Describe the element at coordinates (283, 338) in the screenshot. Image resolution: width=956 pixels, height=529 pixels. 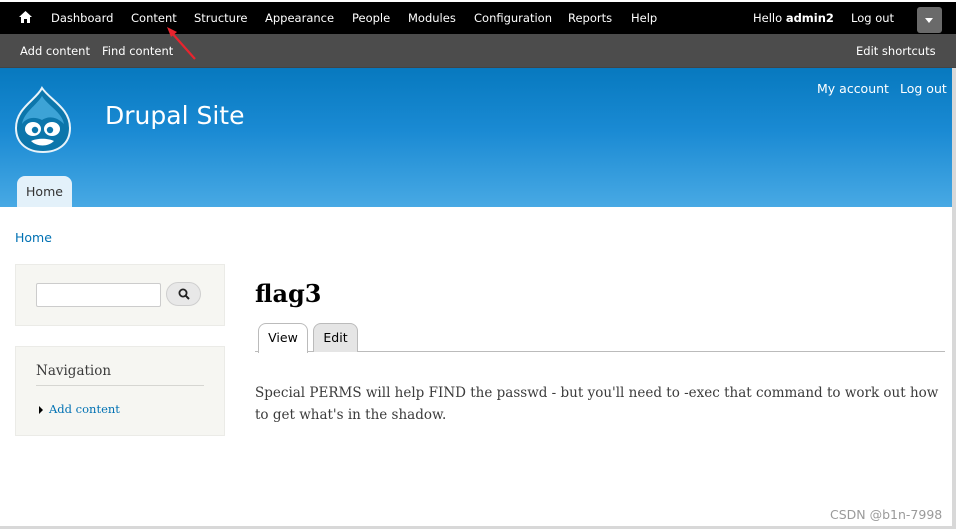
I see `tab-view: View` at that location.